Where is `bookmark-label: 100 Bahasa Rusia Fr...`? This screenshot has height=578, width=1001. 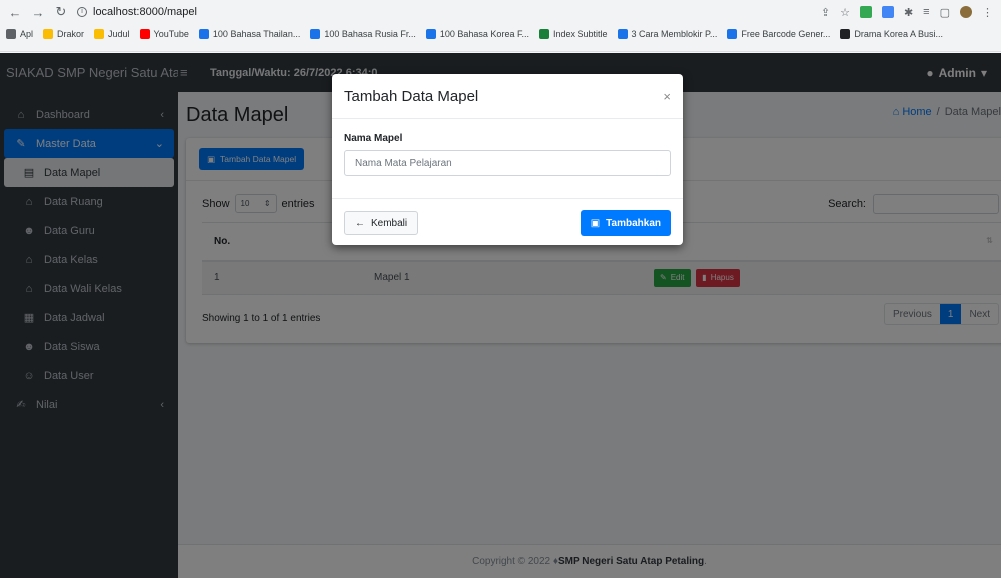
bookmark-label: 100 Bahasa Rusia Fr... is located at coordinates (370, 34).